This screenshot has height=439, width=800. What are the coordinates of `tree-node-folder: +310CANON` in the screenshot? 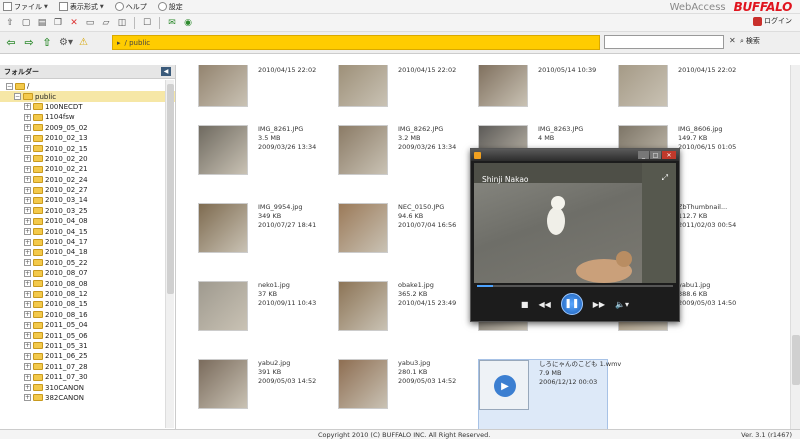 It's located at (87, 387).